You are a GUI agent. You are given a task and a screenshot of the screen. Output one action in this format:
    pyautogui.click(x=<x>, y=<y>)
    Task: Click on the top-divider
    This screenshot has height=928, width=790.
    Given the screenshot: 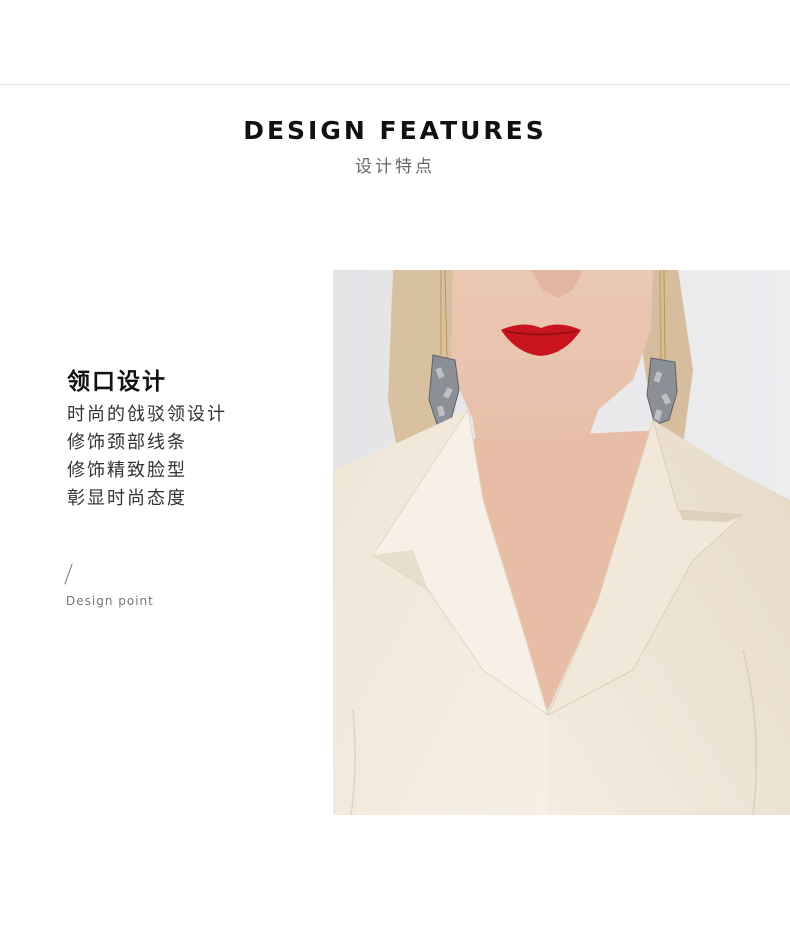 What is the action you would take?
    pyautogui.click(x=395, y=84)
    